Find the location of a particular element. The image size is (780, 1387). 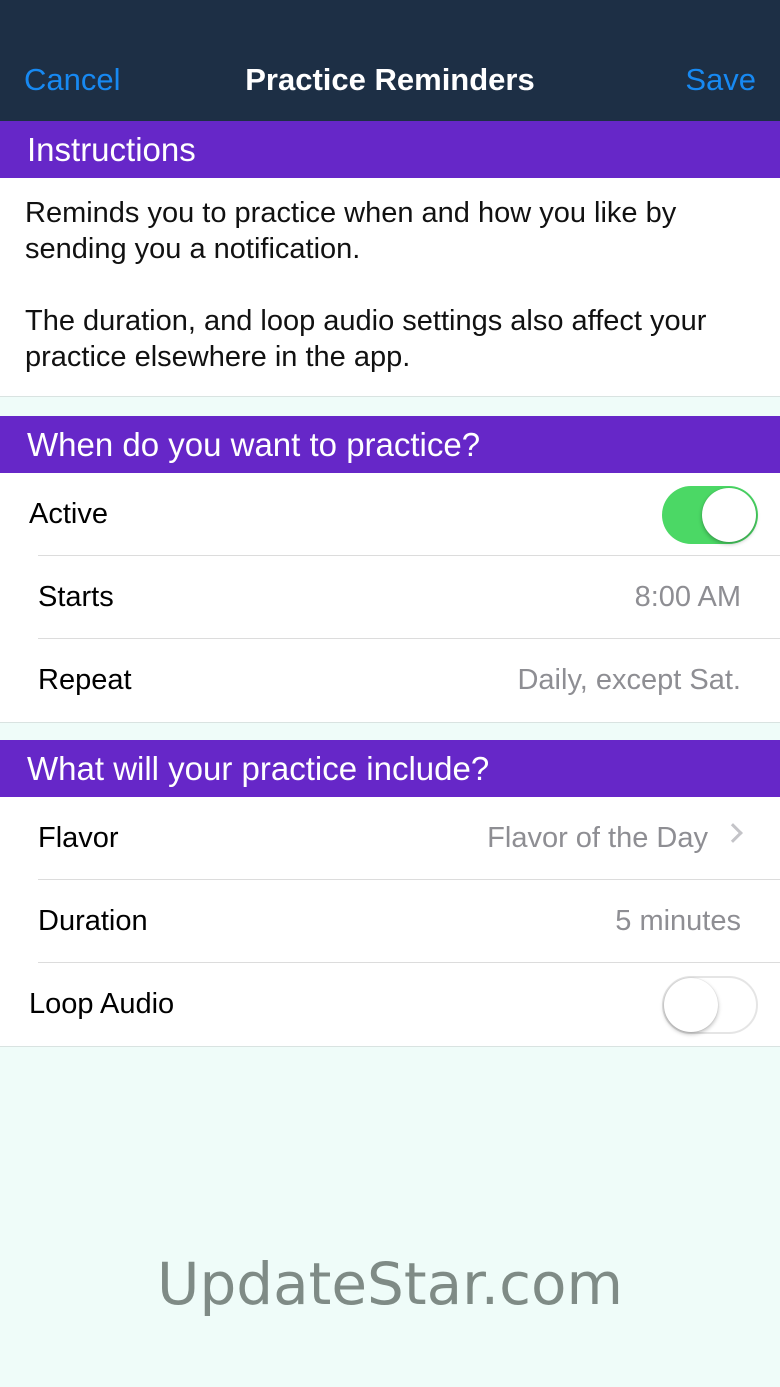

schedule-header: When do you want to practice? is located at coordinates (390, 444).